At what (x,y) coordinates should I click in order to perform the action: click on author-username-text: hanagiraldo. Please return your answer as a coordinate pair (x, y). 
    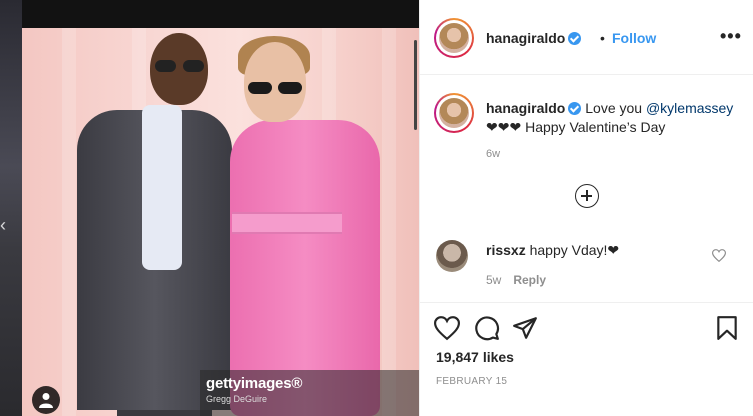
    Looking at the image, I should click on (525, 38).